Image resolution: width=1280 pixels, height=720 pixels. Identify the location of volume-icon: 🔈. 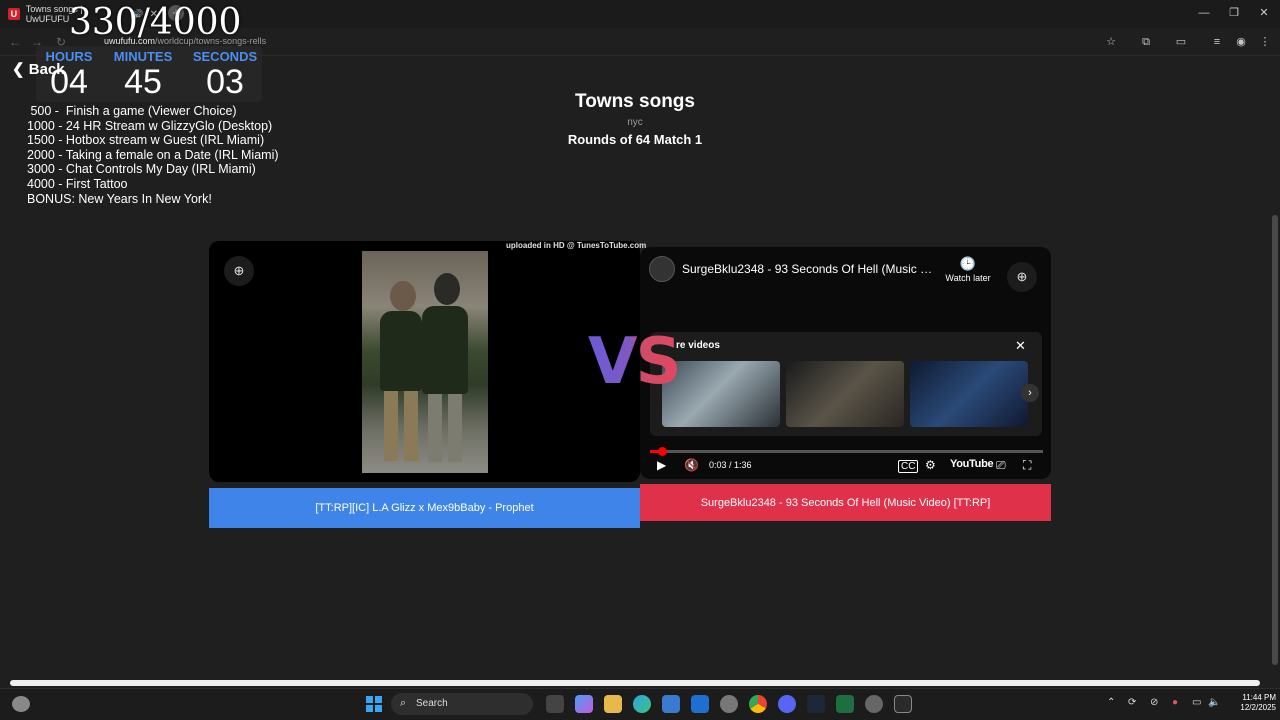
(1214, 702).